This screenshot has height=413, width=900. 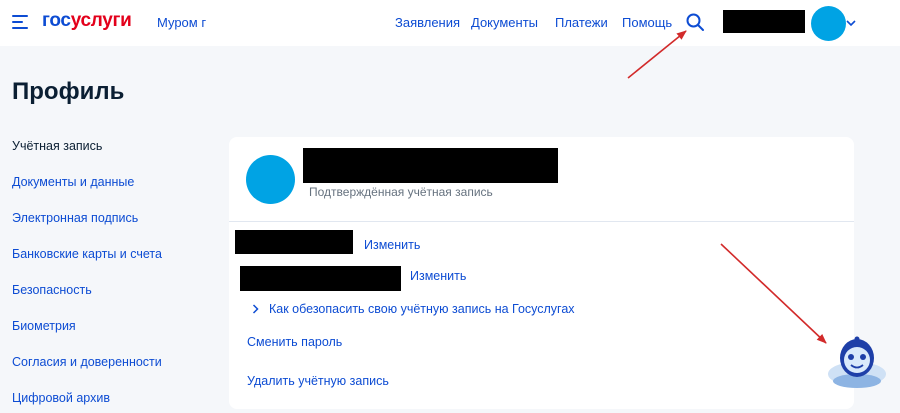 What do you see at coordinates (61, 398) in the screenshot?
I see `sidebar-item-digital-archive: Цифровой архив` at bounding box center [61, 398].